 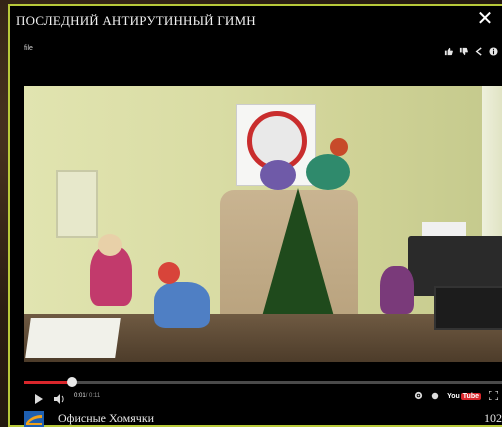 What do you see at coordinates (493, 418) in the screenshot?
I see `view-count: 102` at bounding box center [493, 418].